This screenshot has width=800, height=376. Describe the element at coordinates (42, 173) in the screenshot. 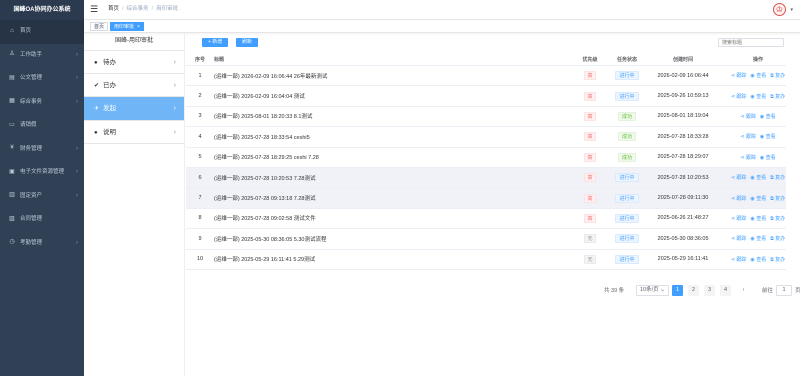

I see `sidebar-item-6: ▣ 电子文件资源管理 ›` at that location.